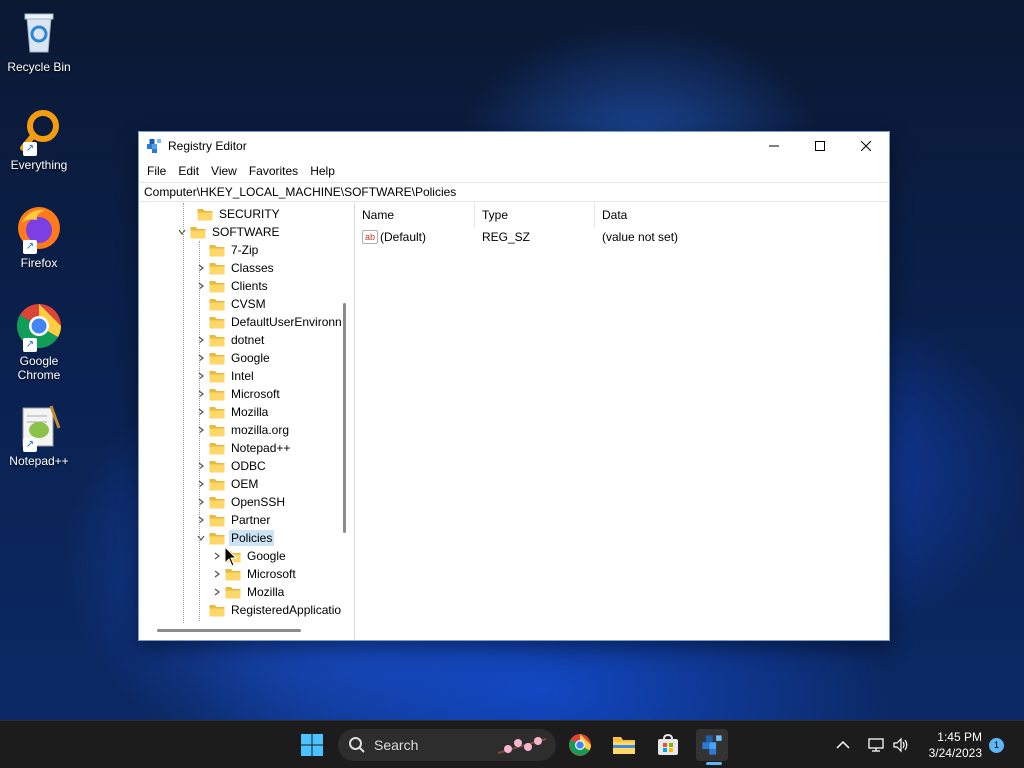 This screenshot has height=768, width=1024. I want to click on tree-item: mozilla.org, so click(243, 430).